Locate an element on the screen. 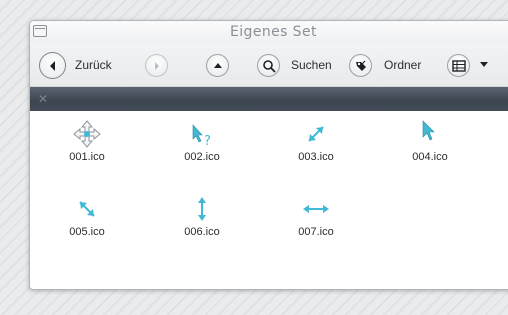  file-name: 003.ico is located at coordinates (316, 157).